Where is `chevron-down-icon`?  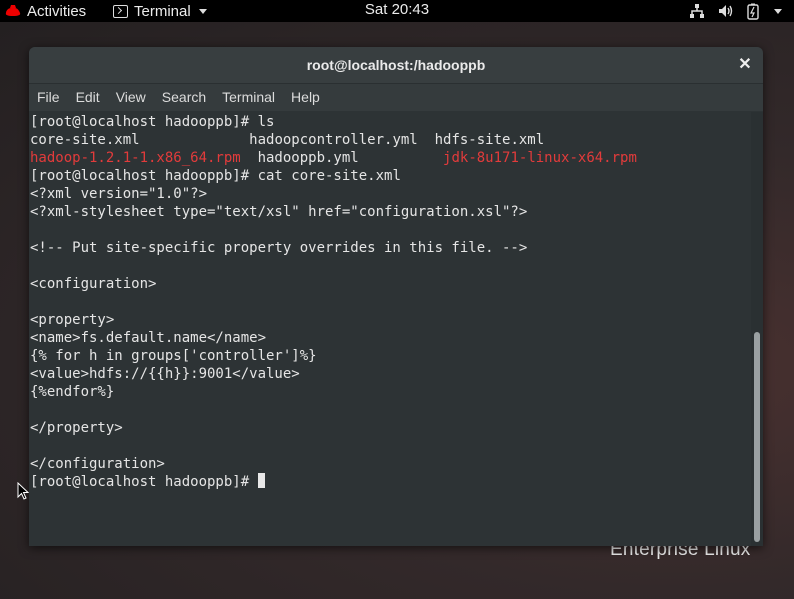
chevron-down-icon is located at coordinates (202, 11).